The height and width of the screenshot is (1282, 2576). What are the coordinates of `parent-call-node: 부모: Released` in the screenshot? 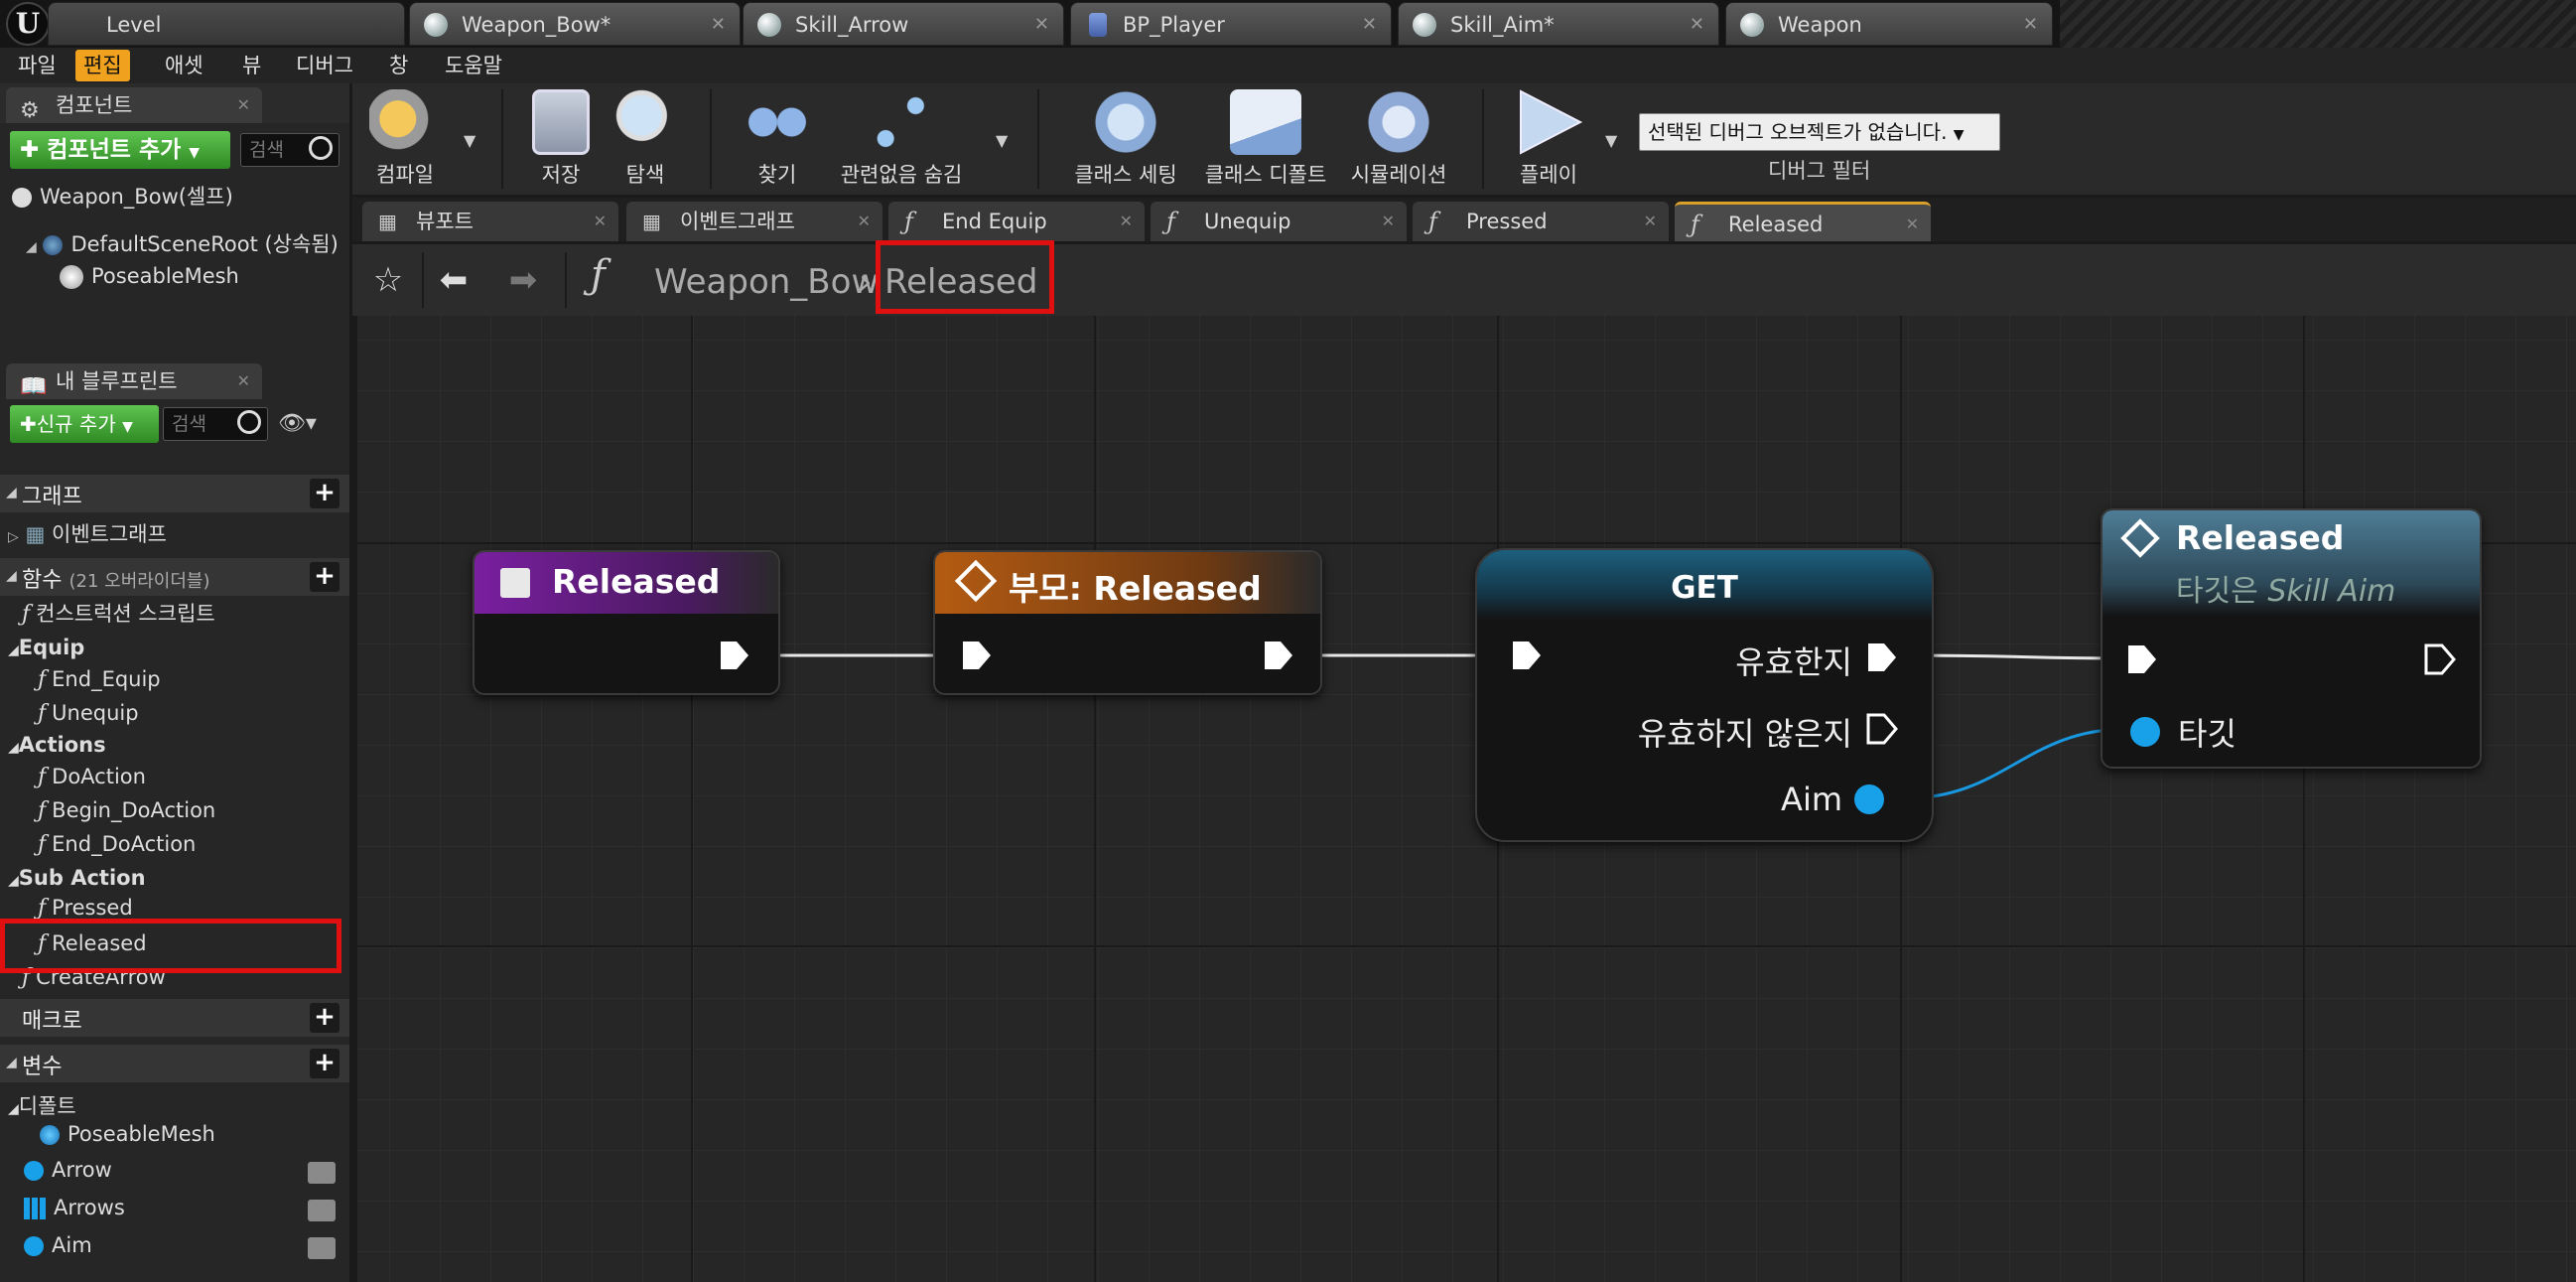 It's located at (1127, 622).